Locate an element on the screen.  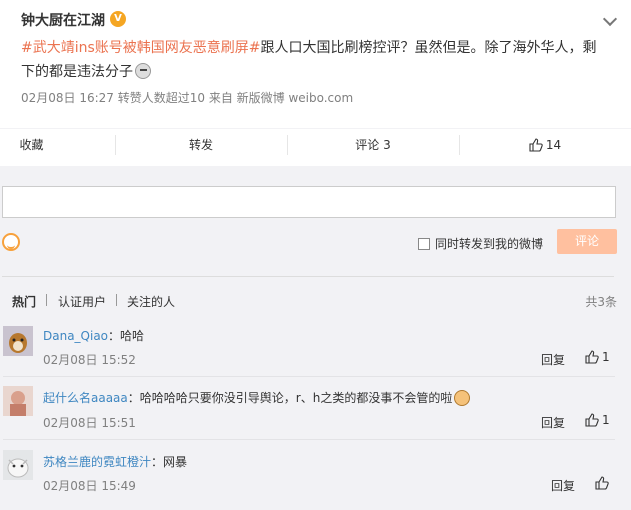
verified-badge-icon: V is located at coordinates (118, 19).